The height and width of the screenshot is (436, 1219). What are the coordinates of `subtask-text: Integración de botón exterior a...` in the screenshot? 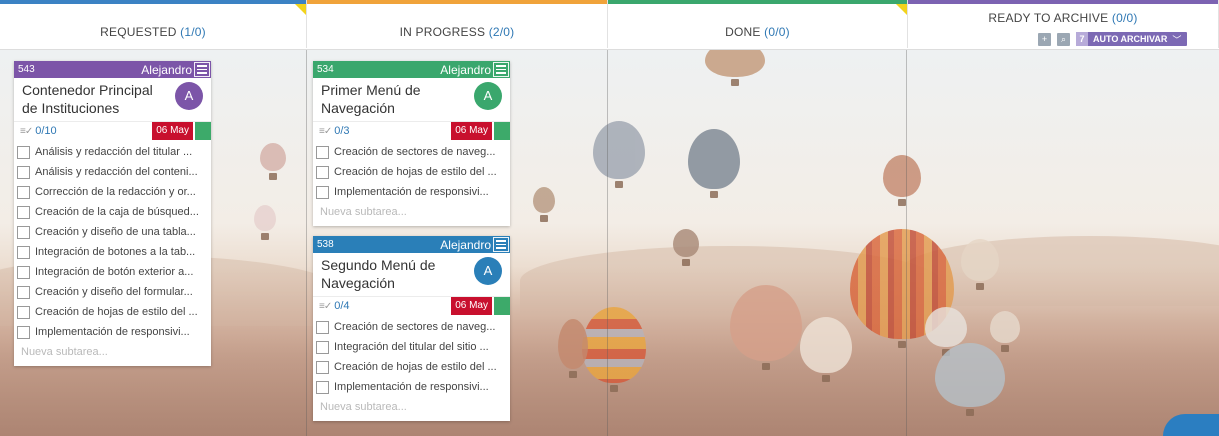 It's located at (114, 272).